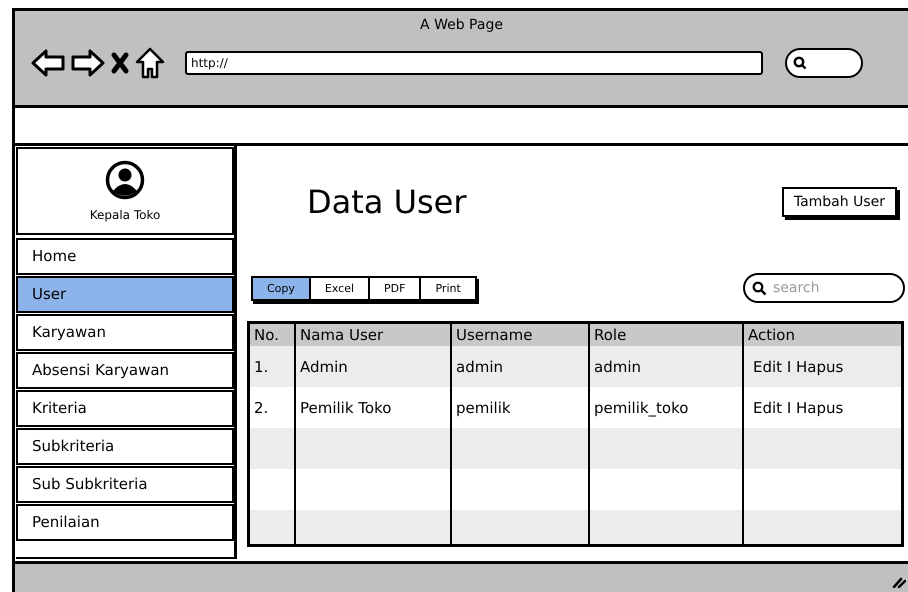 The width and height of the screenshot is (908, 592). Describe the element at coordinates (373, 334) in the screenshot. I see `column-header: Nama User` at that location.